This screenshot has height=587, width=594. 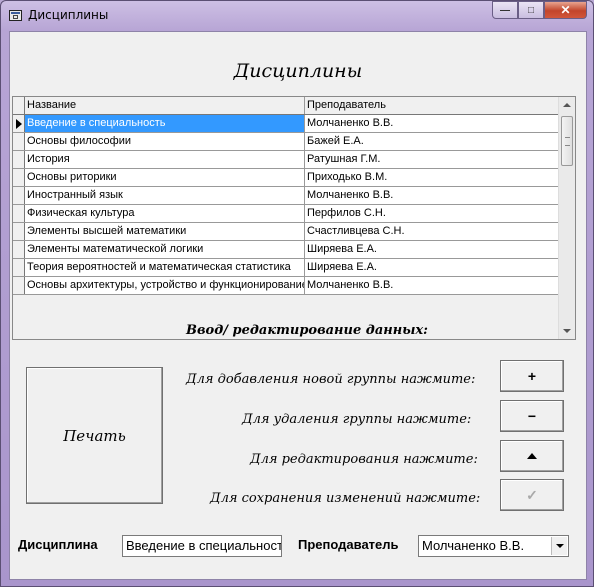 I want to click on window-title: Дисциплины, so click(x=68, y=15).